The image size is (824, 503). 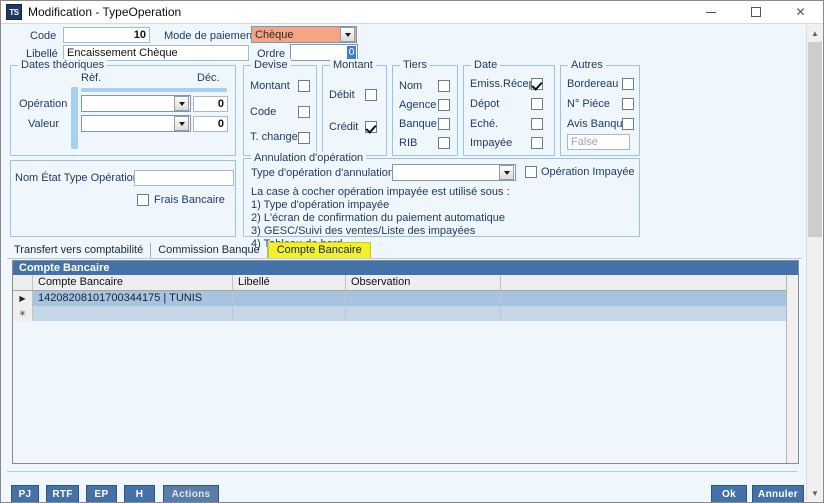 I want to click on autres-npiece-label: N° Piéce, so click(x=588, y=104).